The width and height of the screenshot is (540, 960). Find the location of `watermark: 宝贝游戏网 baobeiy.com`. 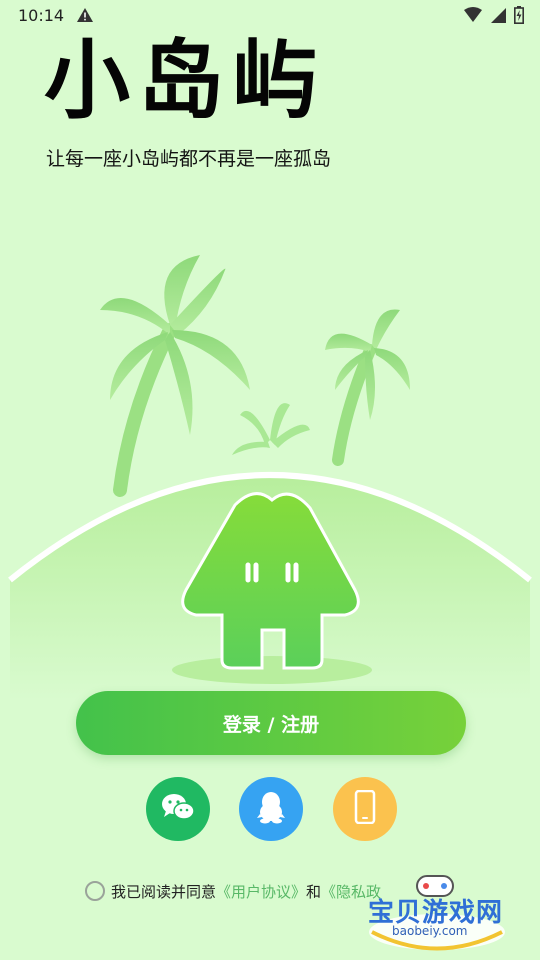

watermark: 宝贝游戏网 baobeiy.com is located at coordinates (437, 912).